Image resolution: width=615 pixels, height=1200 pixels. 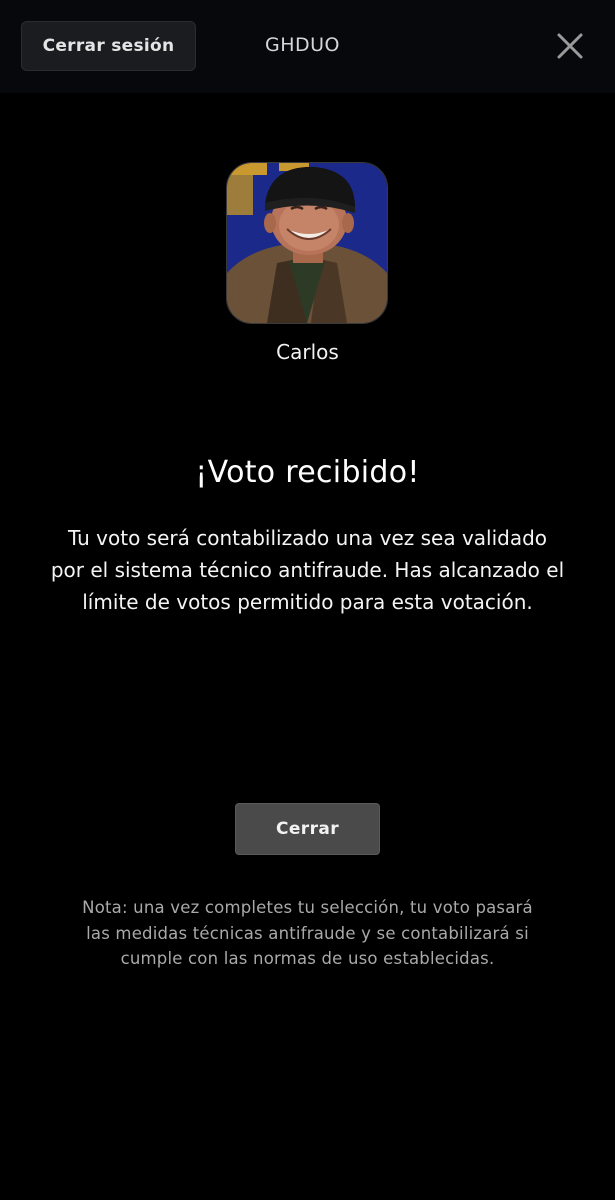 I want to click on close-button: Cerrar, so click(x=307, y=829).